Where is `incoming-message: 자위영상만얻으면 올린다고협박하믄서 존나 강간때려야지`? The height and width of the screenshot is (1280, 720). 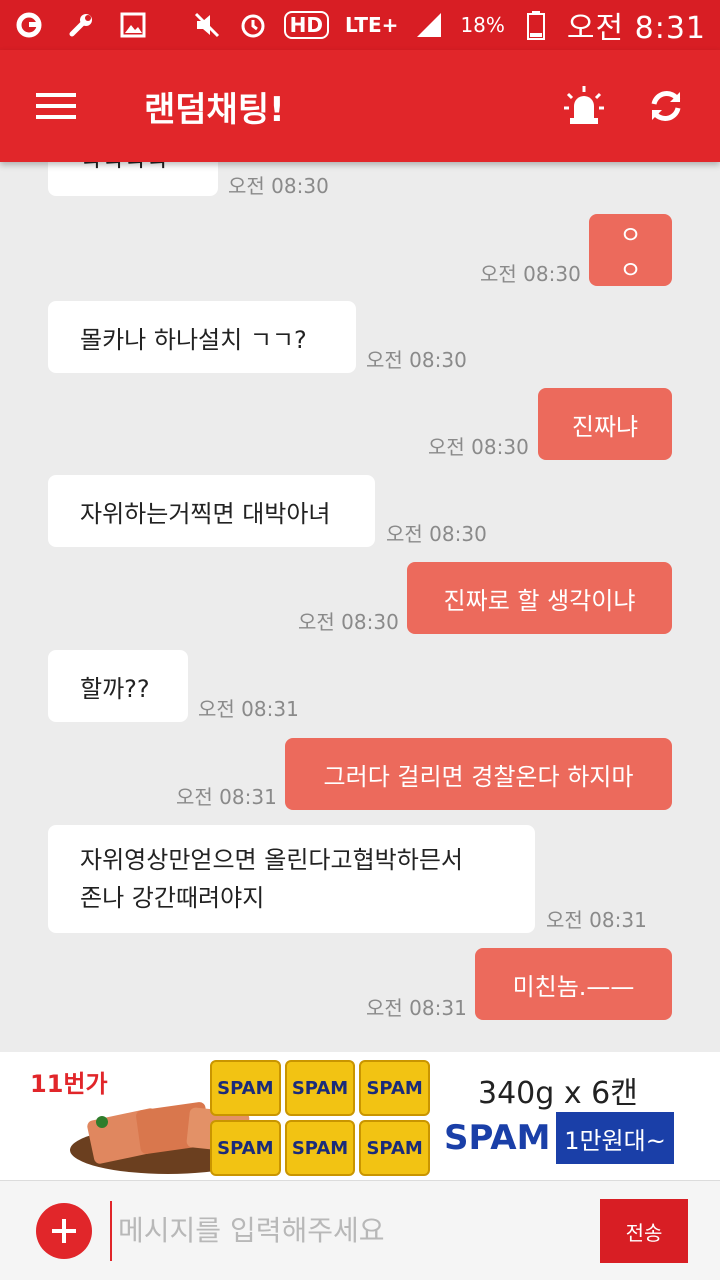 incoming-message: 자위영상만얻으면 올린다고협박하믄서 존나 강간때려야지 is located at coordinates (291, 879).